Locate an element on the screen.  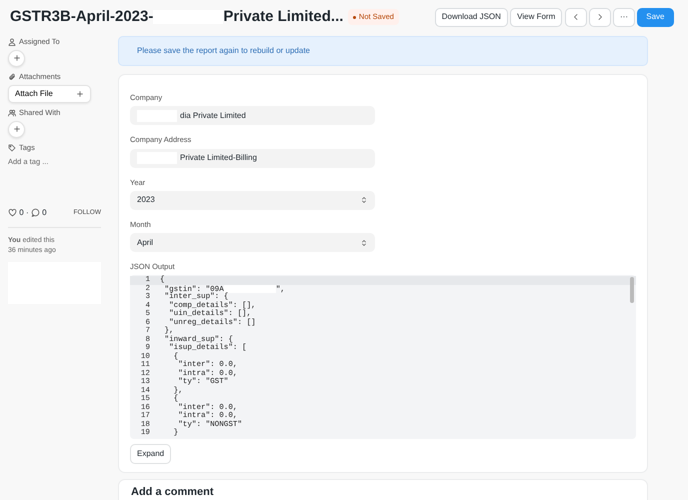
heart-icon is located at coordinates (12, 213).